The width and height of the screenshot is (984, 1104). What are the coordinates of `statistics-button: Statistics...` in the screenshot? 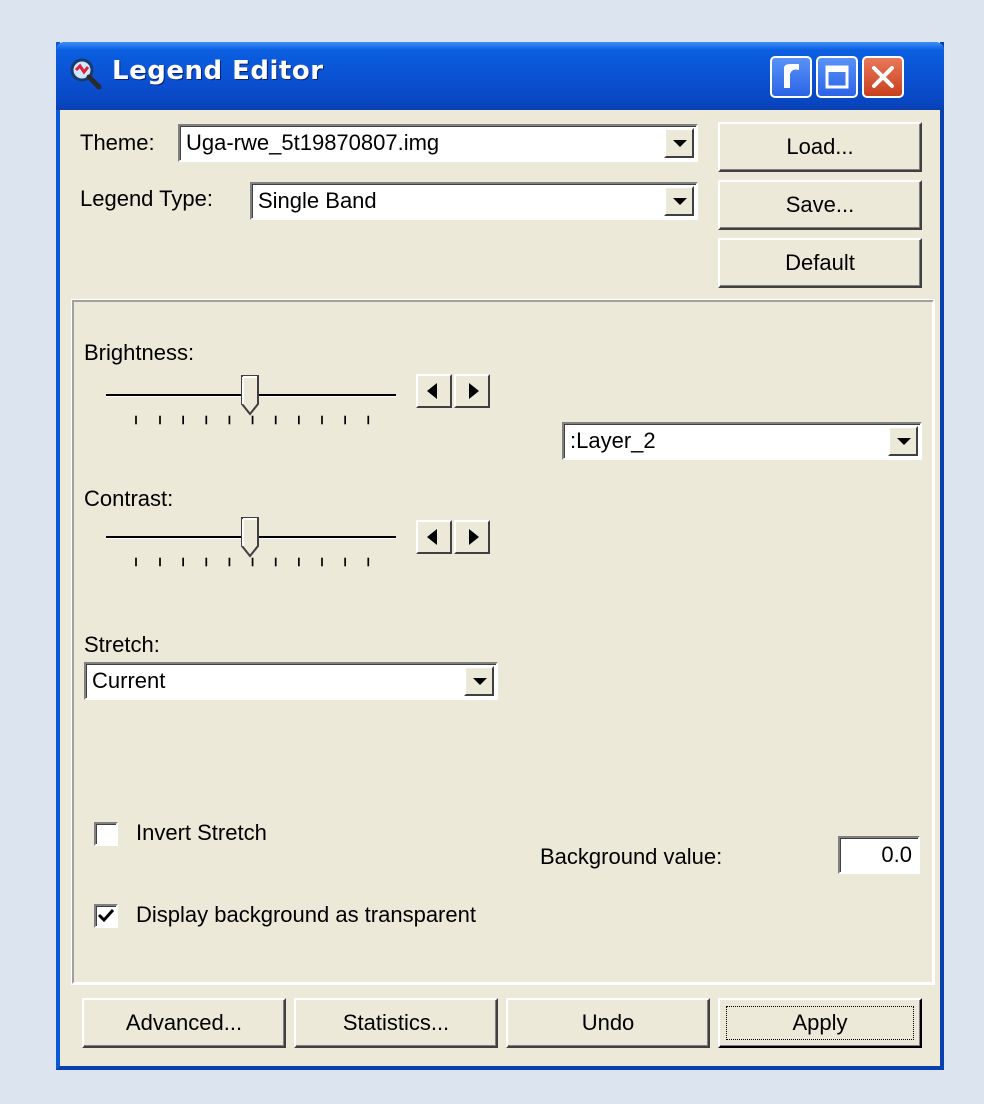 It's located at (396, 1023).